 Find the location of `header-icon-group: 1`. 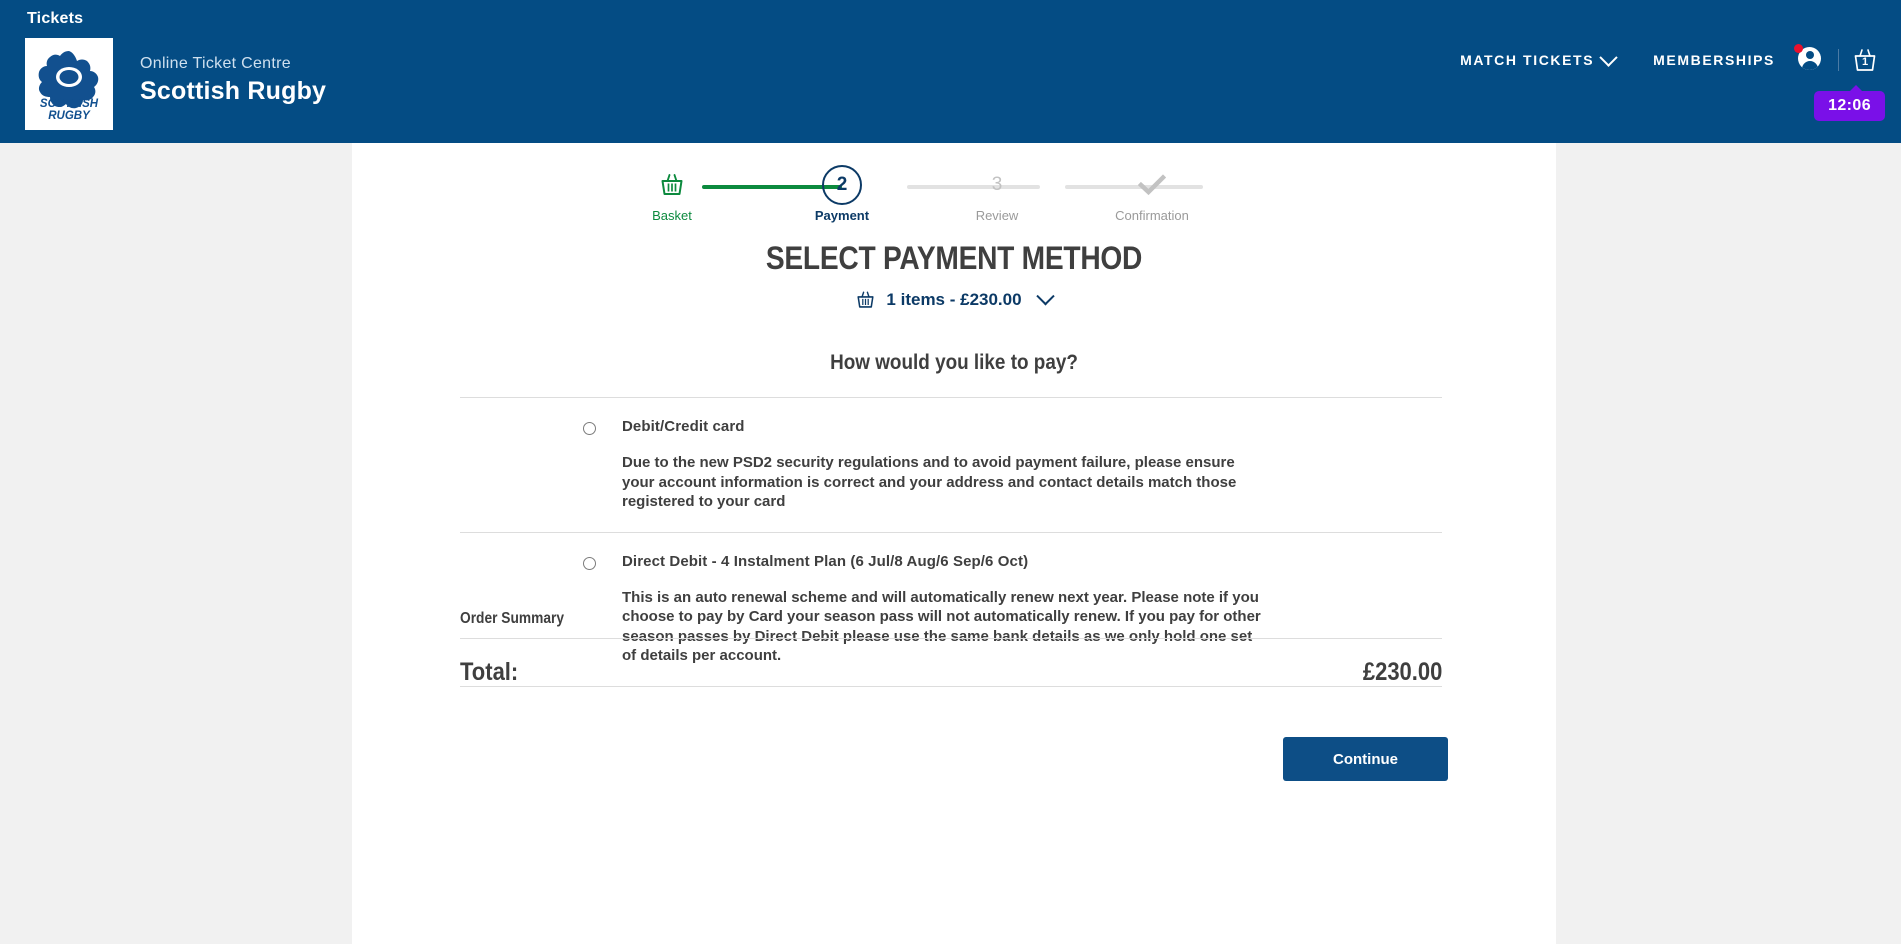

header-icon-group: 1 is located at coordinates (1836, 58).